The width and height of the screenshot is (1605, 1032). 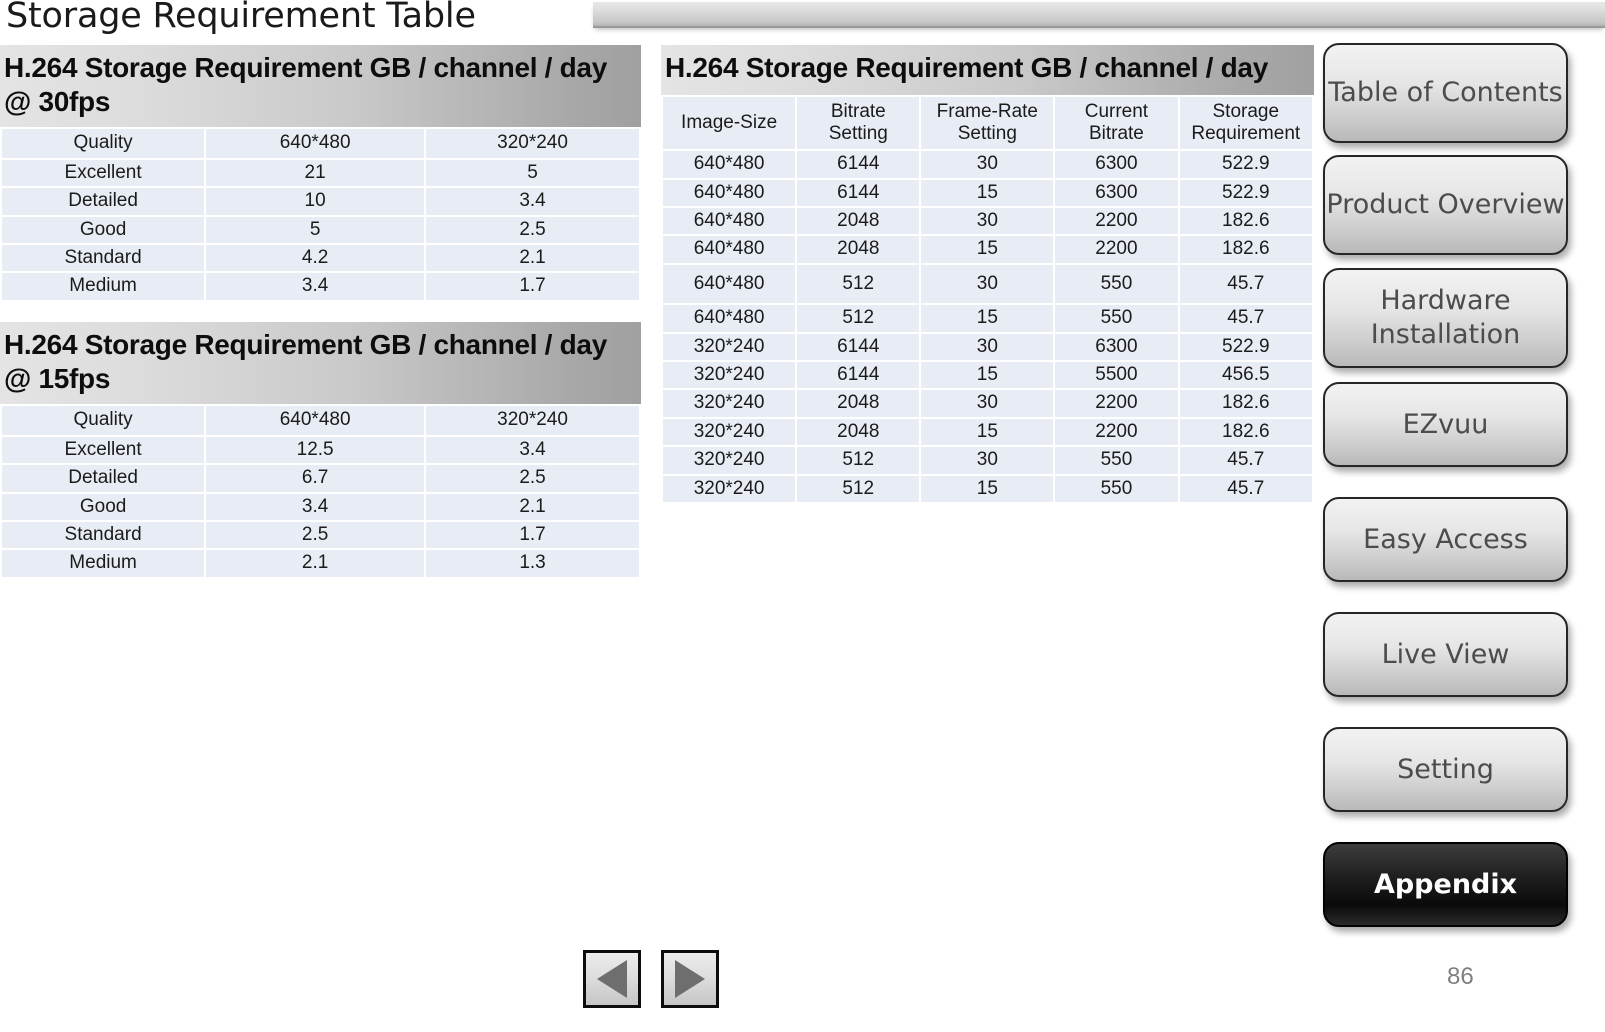 I want to click on nav-button-product-overview: Product Overview, so click(x=1445, y=205).